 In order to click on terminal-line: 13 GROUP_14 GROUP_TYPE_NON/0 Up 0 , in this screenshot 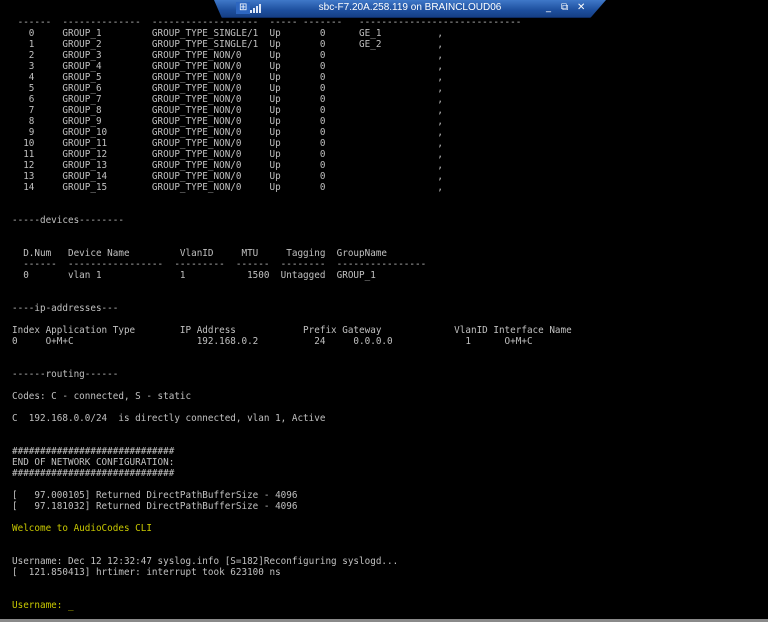, I will do `click(227, 176)`.